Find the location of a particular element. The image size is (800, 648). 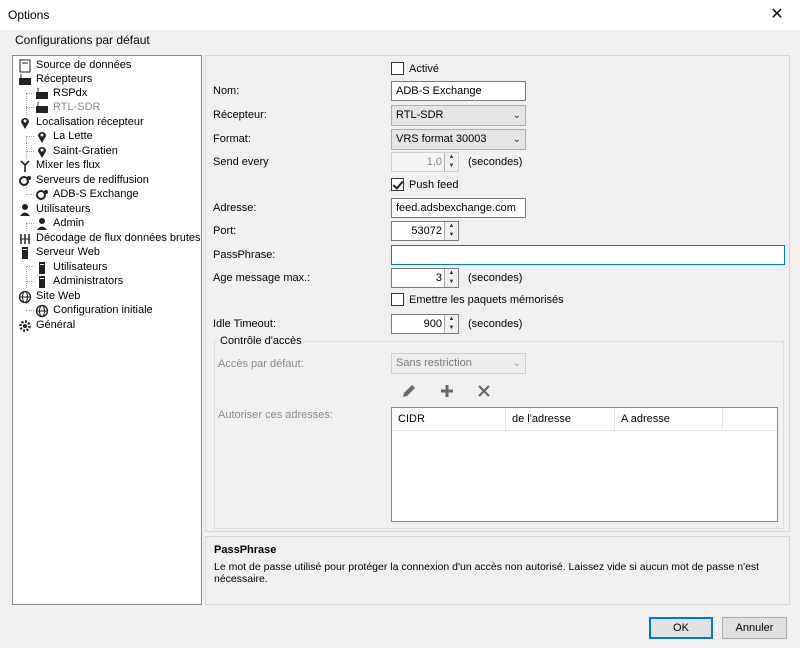

tree-item-adbs-exchange: ADB-S Exchange is located at coordinates (87, 194).